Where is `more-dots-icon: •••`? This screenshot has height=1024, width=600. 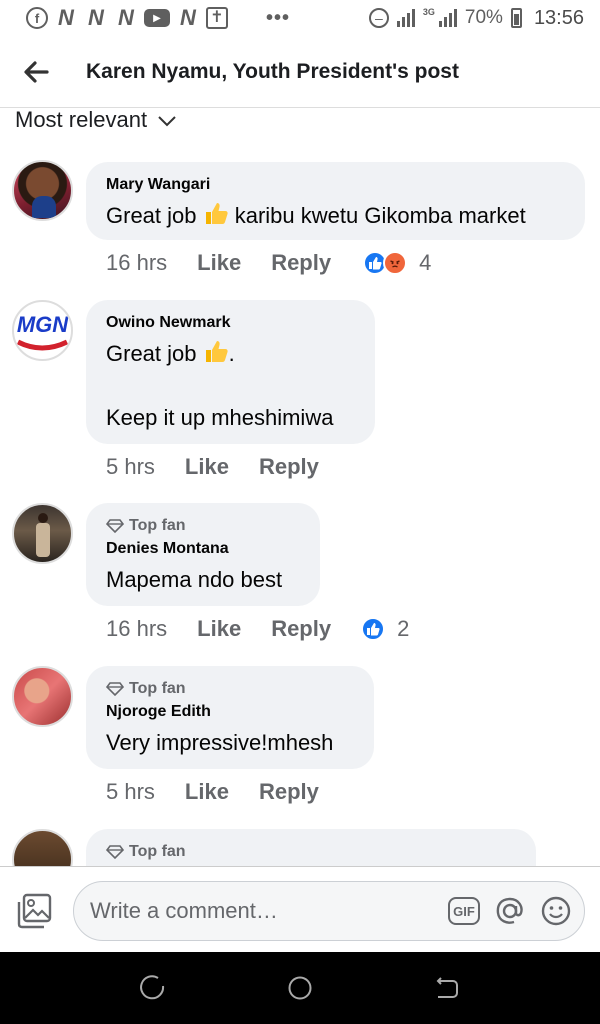 more-dots-icon: ••• is located at coordinates (278, 17).